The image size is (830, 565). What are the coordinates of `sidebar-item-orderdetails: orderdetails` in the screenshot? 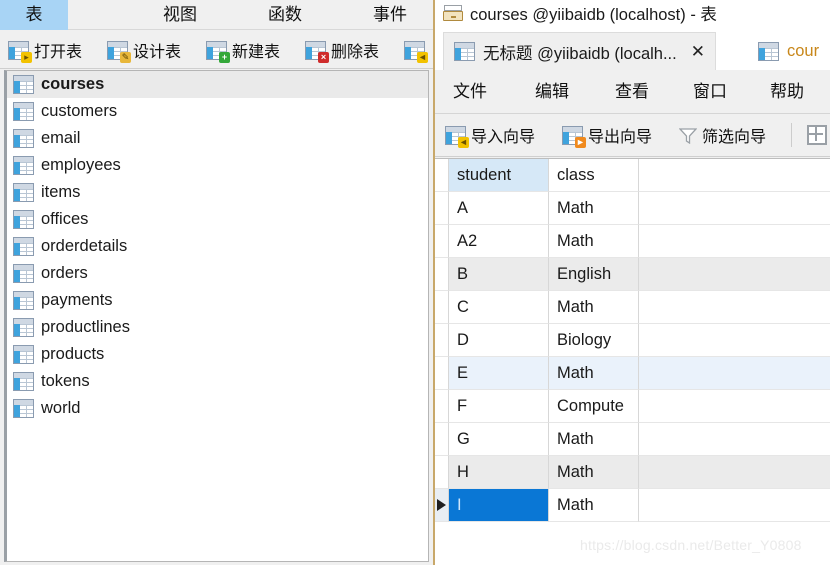 It's located at (217, 246).